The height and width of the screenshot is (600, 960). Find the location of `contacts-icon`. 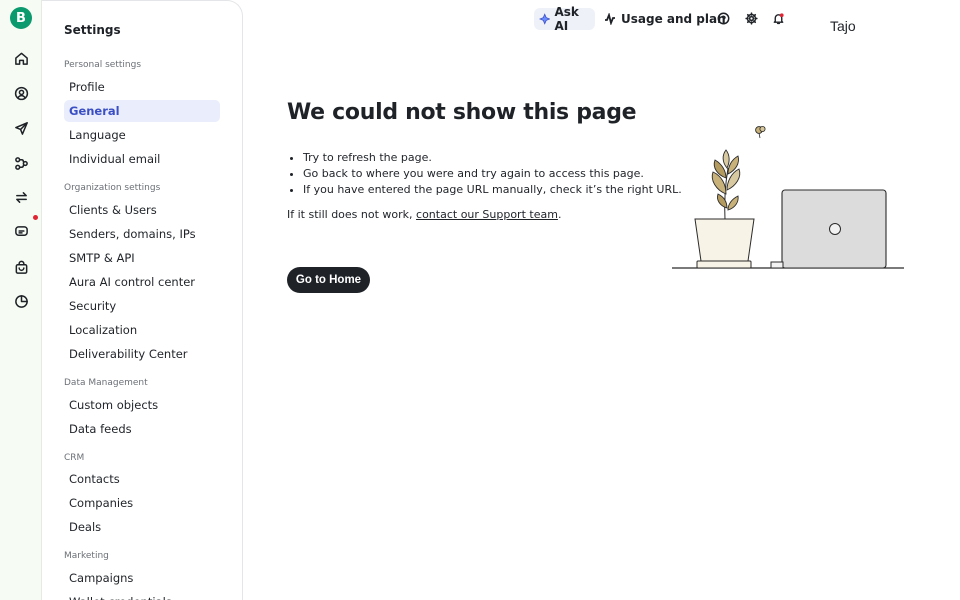

contacts-icon is located at coordinates (21, 93).